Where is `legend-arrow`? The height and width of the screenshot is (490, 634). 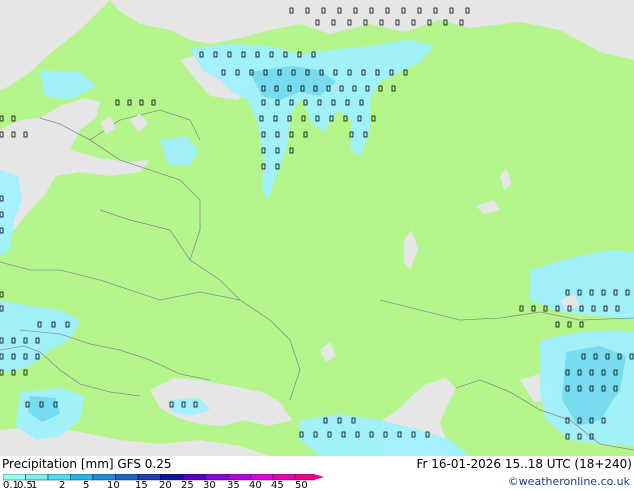
legend-arrow is located at coordinates (319, 477).